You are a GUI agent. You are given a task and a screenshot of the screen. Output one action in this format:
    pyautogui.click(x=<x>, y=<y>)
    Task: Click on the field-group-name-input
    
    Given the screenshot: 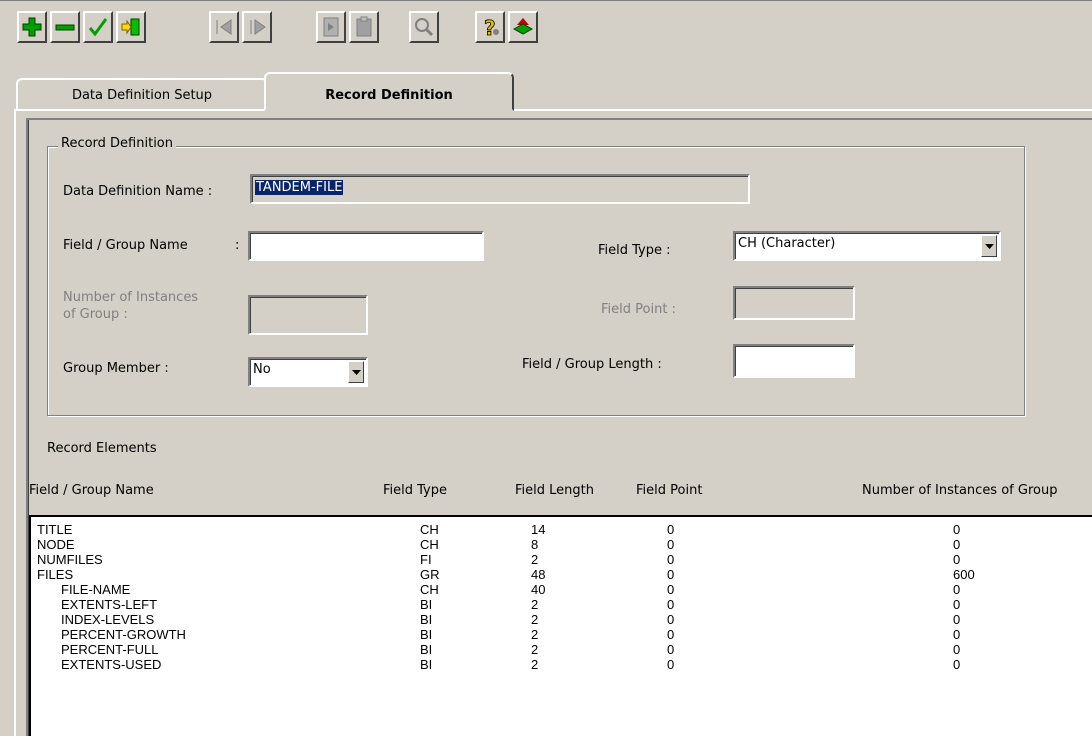 What is the action you would take?
    pyautogui.click(x=366, y=246)
    